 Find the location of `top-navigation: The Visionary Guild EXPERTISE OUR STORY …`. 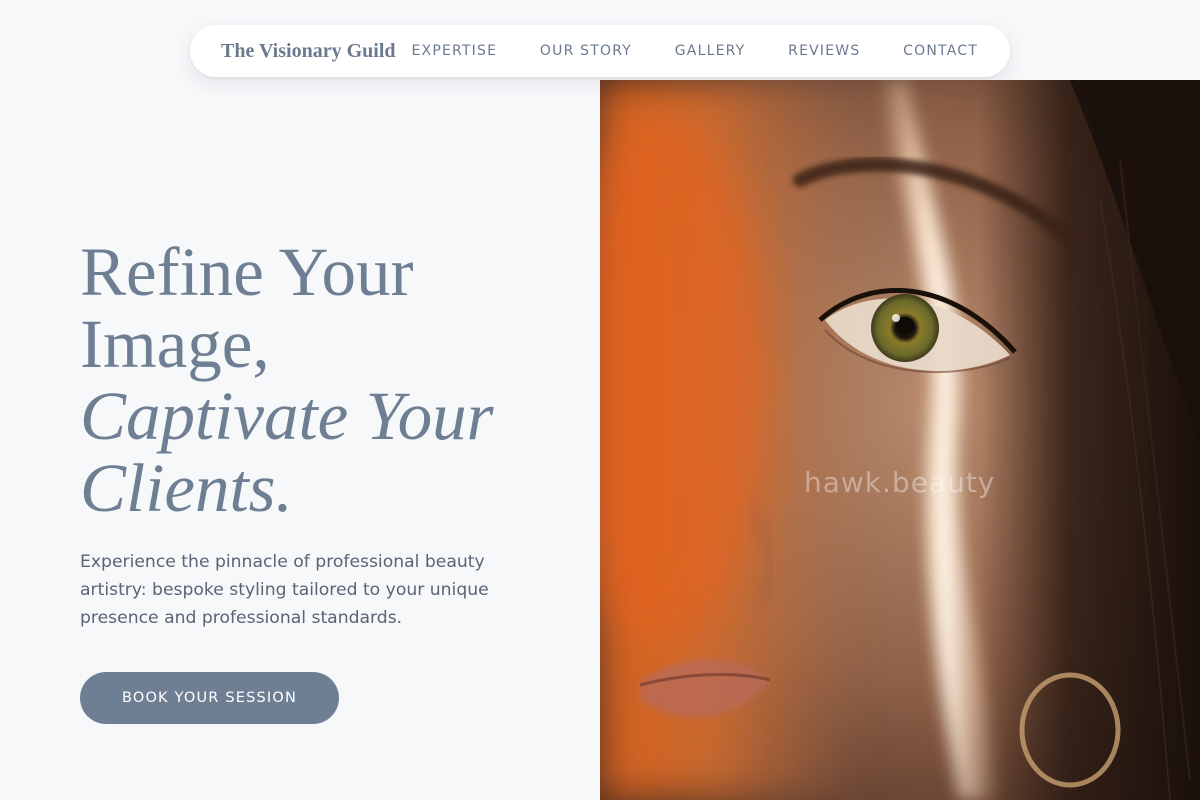

top-navigation: The Visionary Guild EXPERTISE OUR STORY … is located at coordinates (600, 51).